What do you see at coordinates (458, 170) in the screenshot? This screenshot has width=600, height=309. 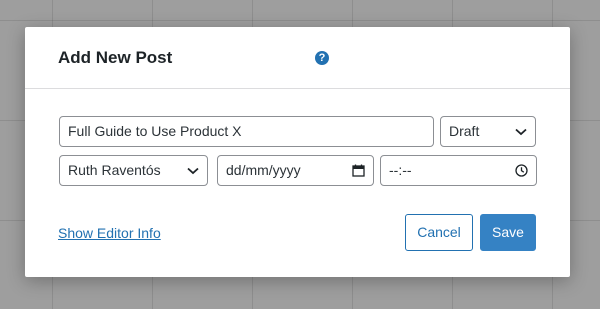 I see `time-input: --:--` at bounding box center [458, 170].